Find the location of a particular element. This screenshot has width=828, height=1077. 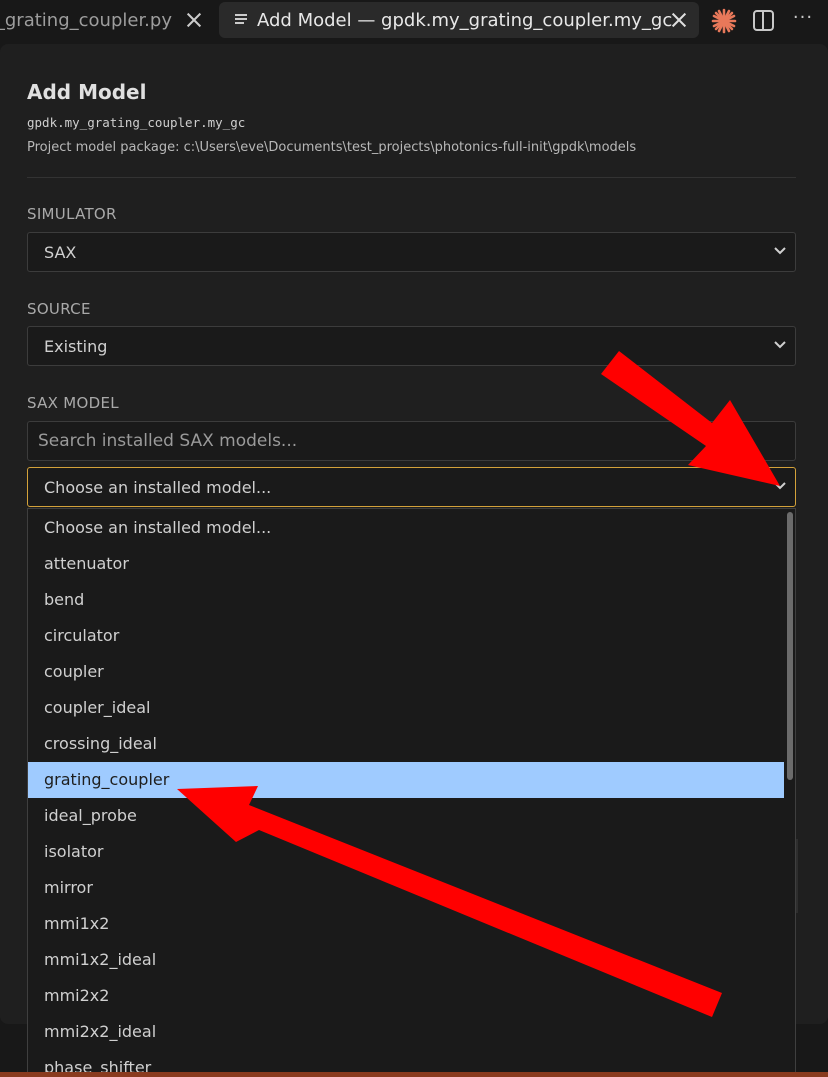

divider is located at coordinates (411, 177).